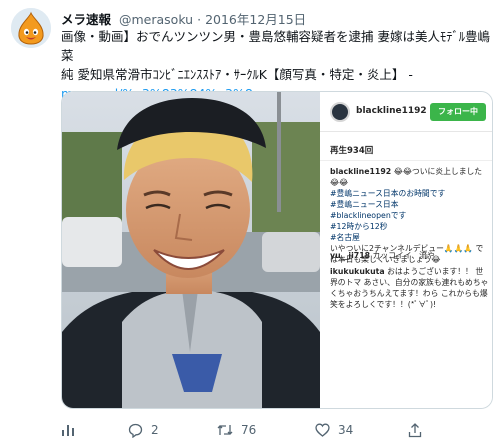  Describe the element at coordinates (359, 226) in the screenshot. I see `hashtag: #12時から12秒` at that location.